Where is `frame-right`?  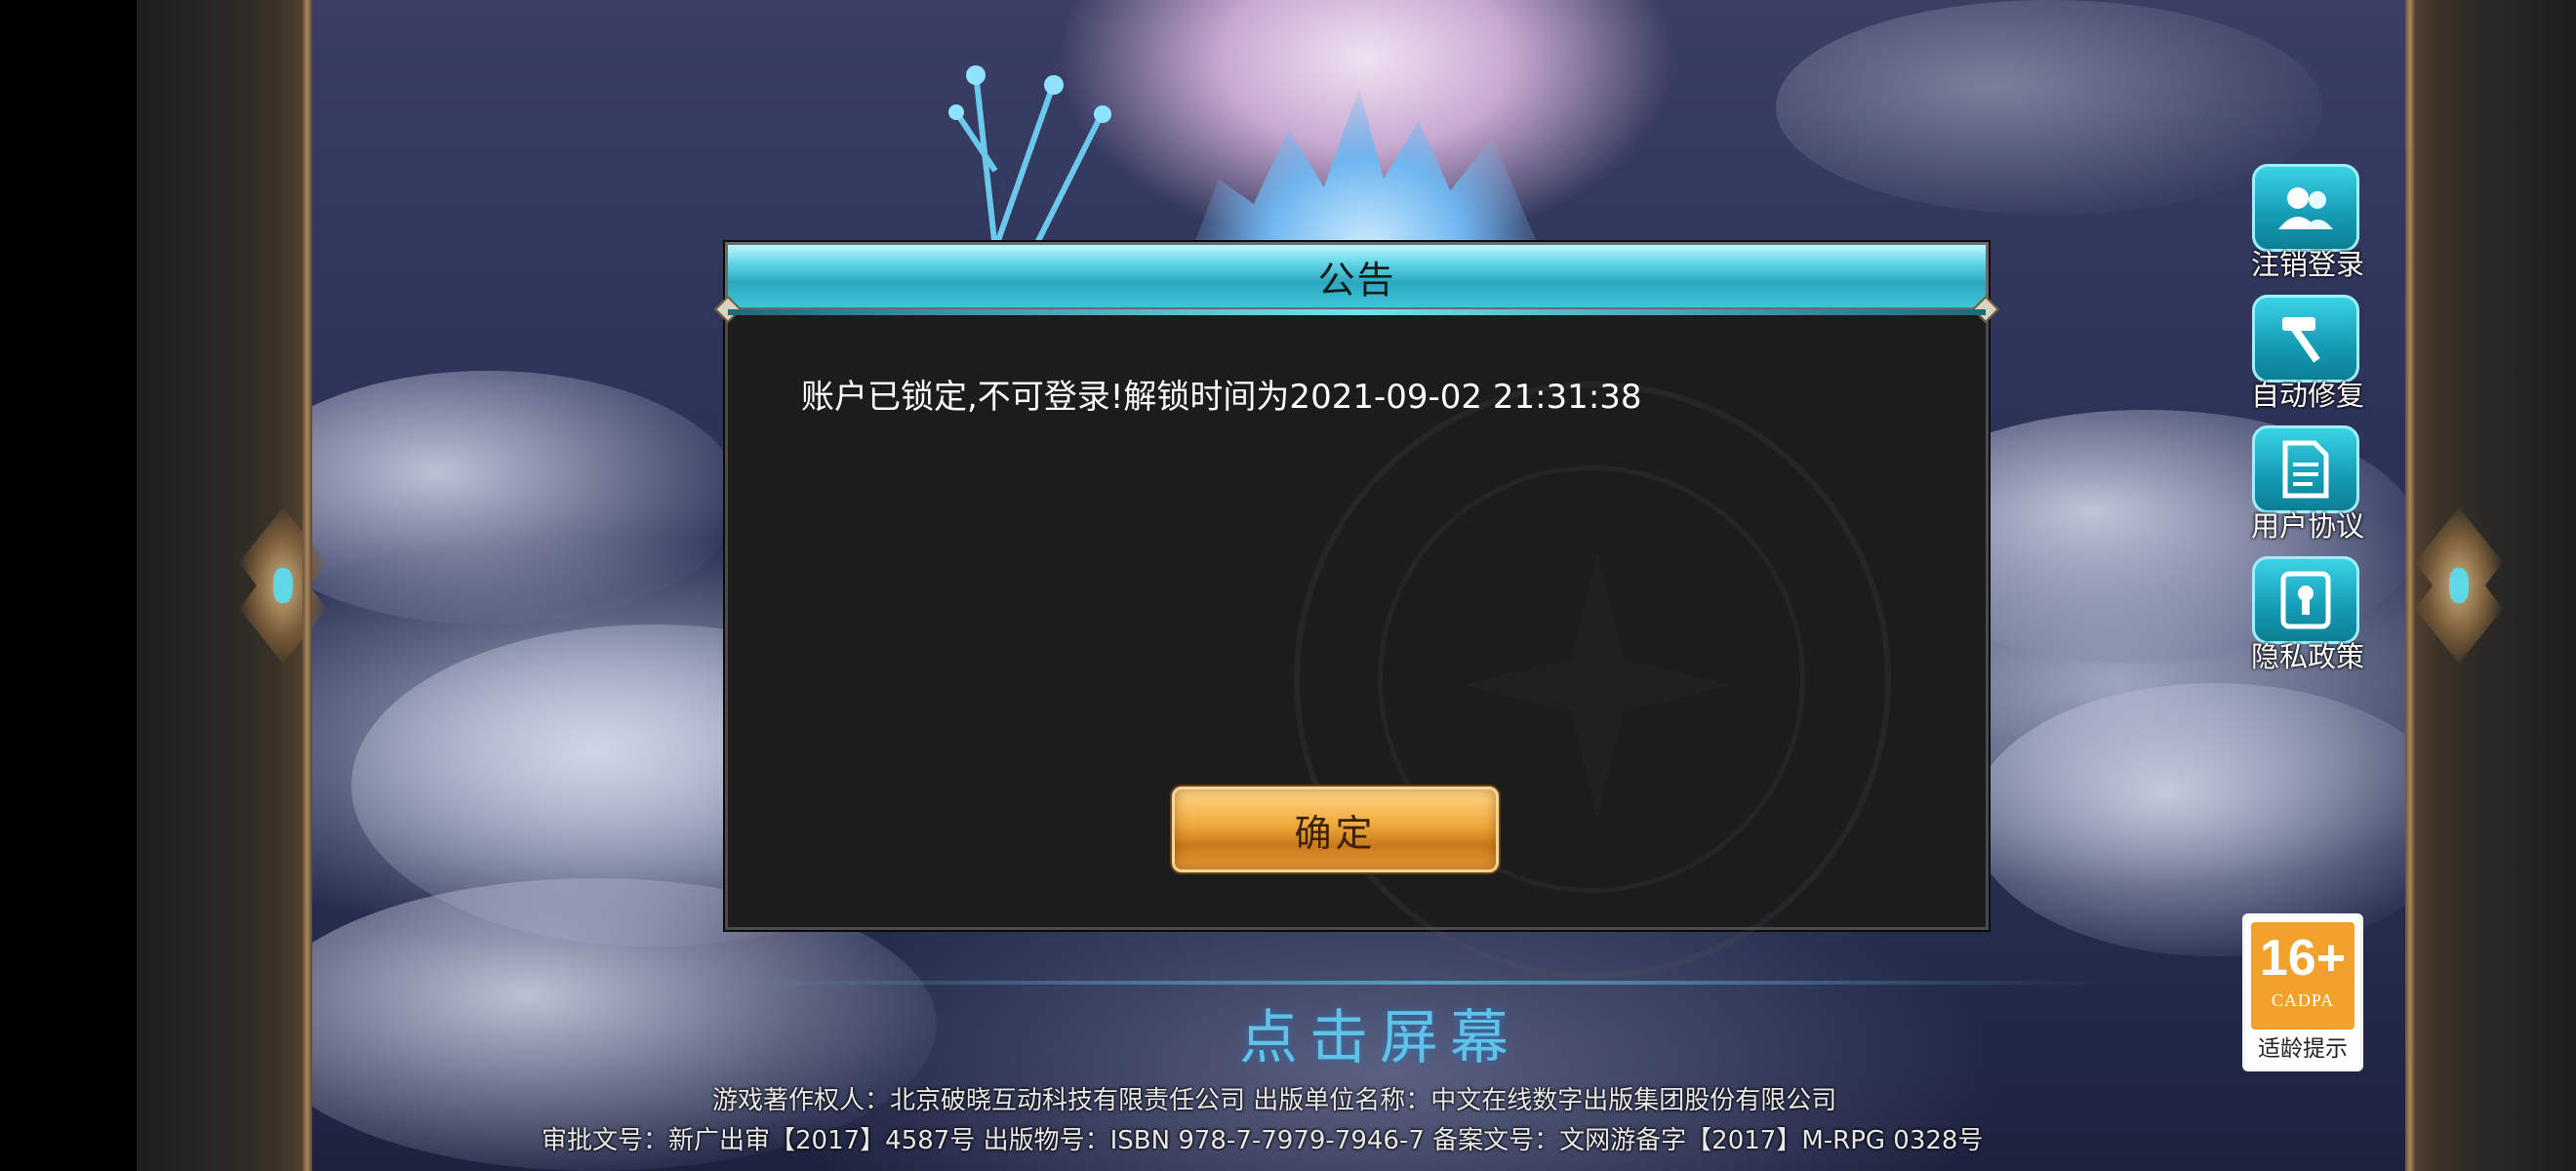
frame-right is located at coordinates (2490, 585).